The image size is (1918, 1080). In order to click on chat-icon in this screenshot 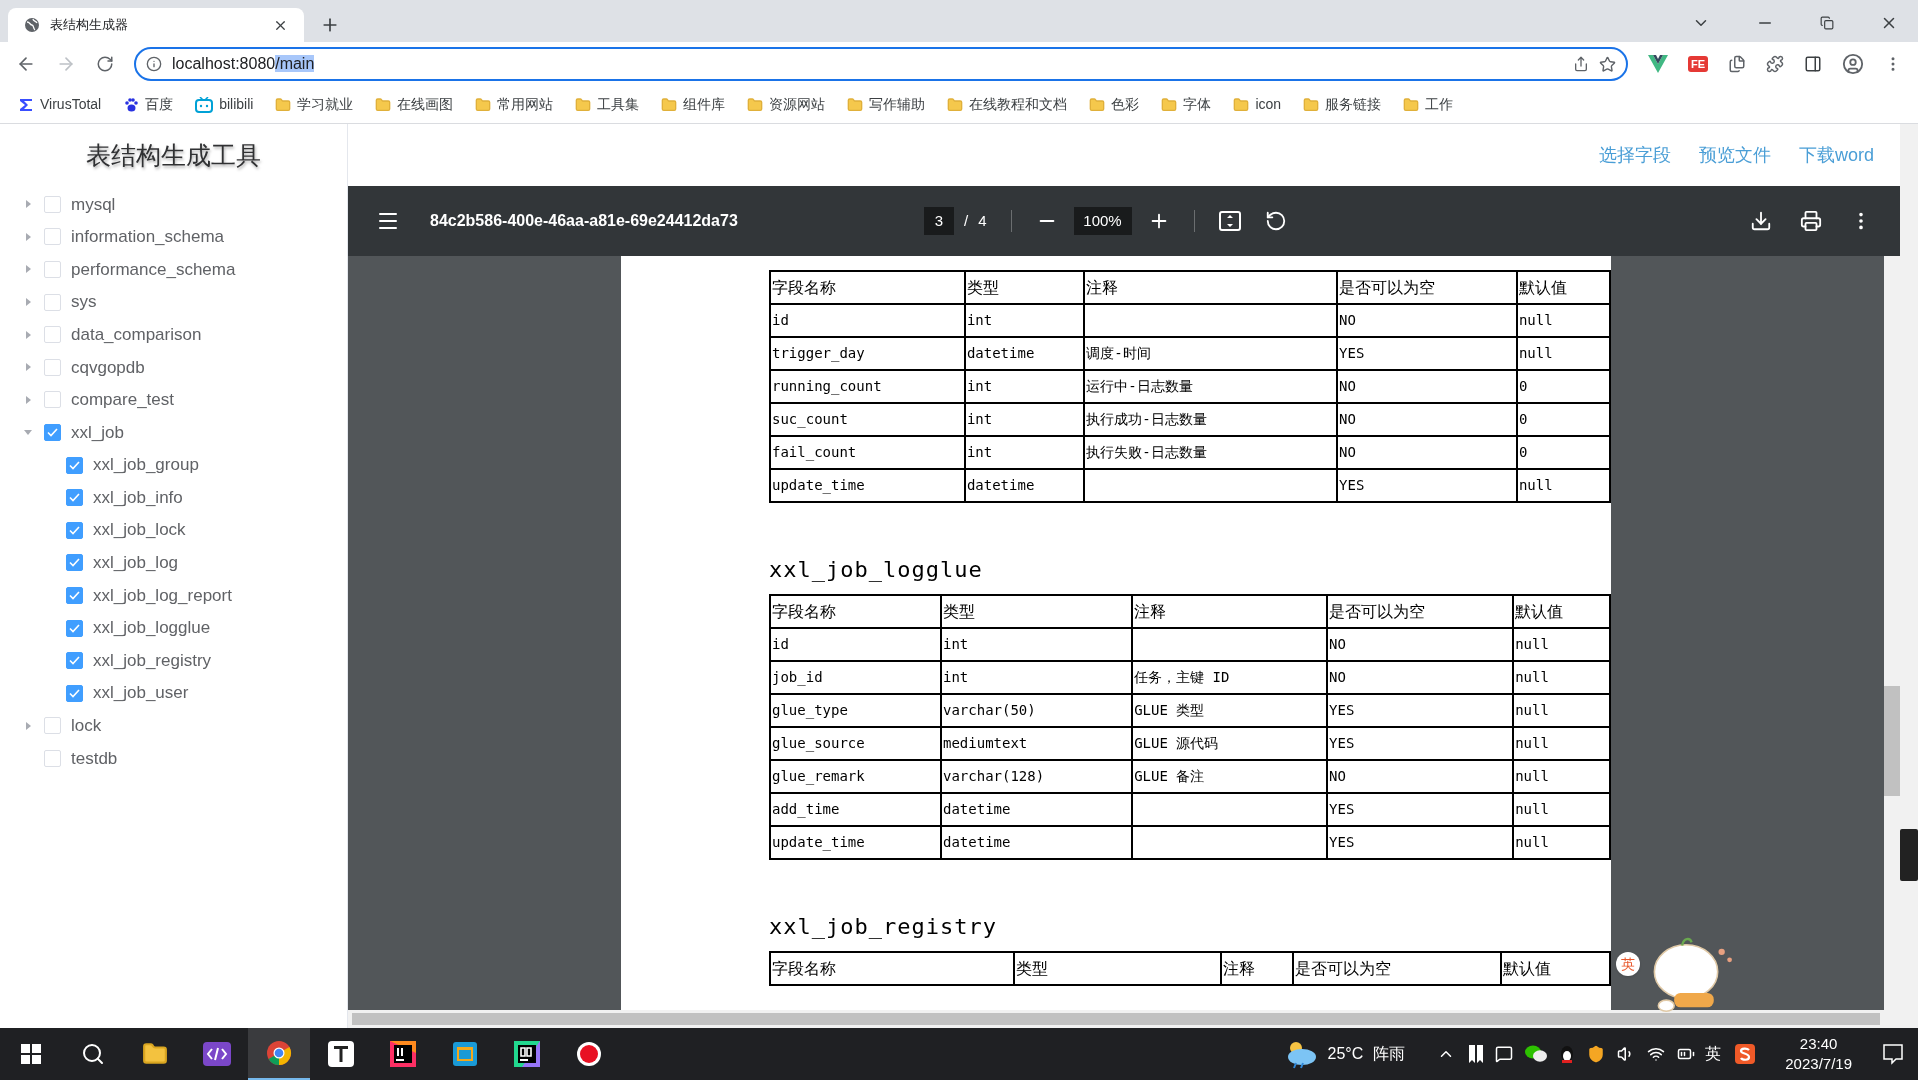, I will do `click(1536, 1054)`.